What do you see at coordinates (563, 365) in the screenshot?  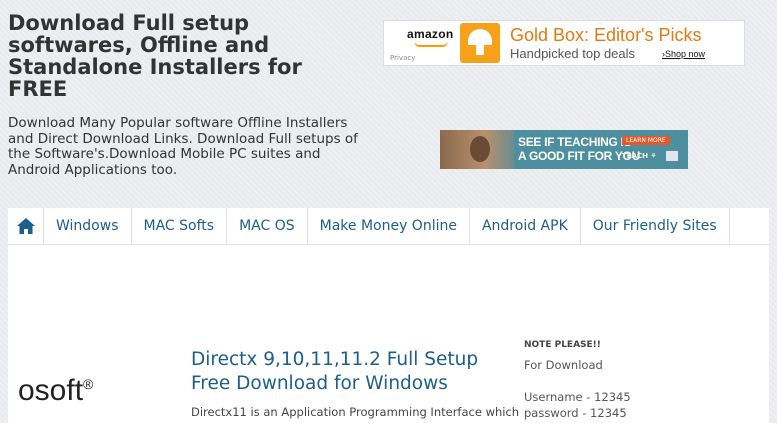 I see `sidebar-for-download: For Download` at bounding box center [563, 365].